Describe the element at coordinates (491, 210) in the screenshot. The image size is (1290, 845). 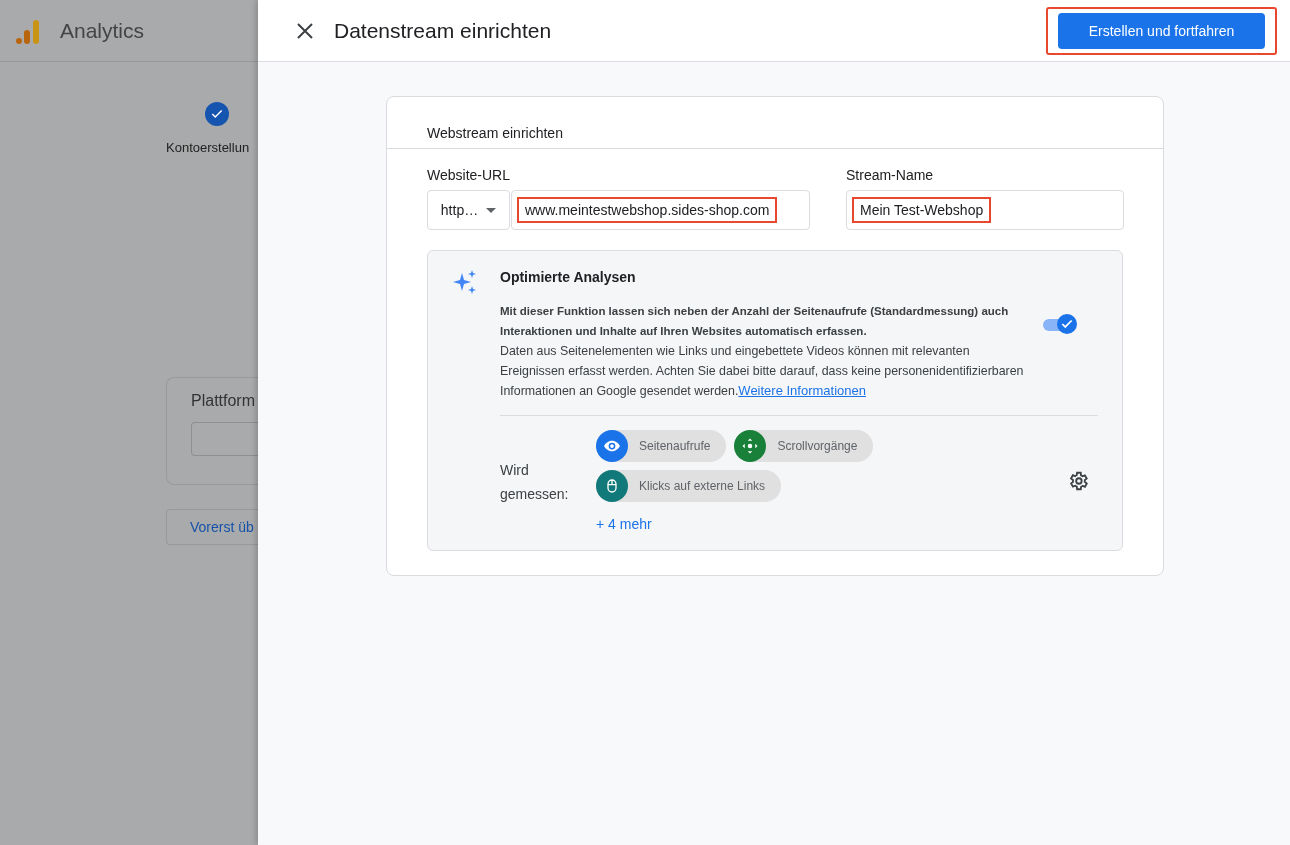
I see `caret-icon` at that location.